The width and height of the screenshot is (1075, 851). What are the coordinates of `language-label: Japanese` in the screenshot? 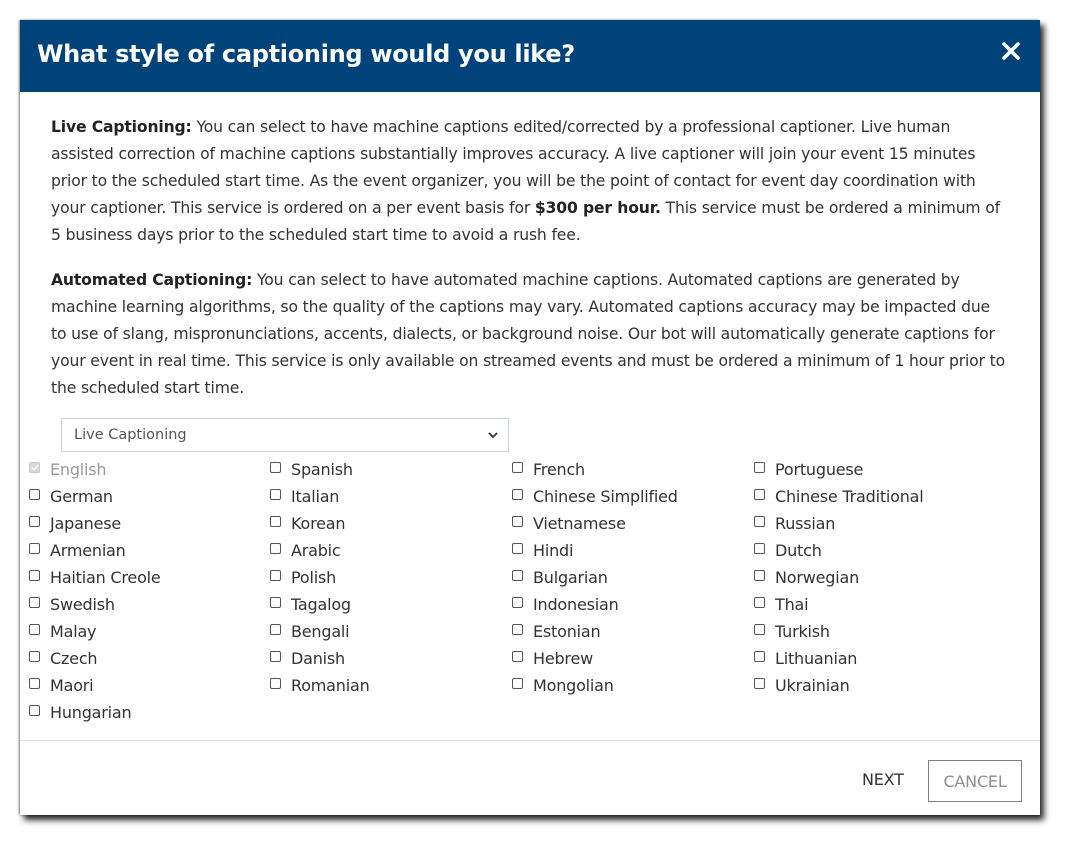 It's located at (86, 523).